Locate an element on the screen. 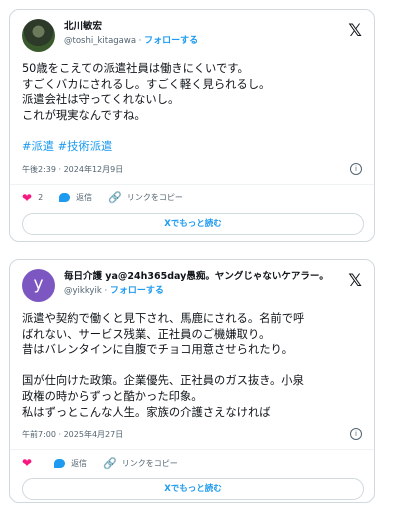 This screenshot has width=400, height=511. tweet-line: ばれない、サービス残業、正社員のご機嫌取り。 is located at coordinates (146, 334).